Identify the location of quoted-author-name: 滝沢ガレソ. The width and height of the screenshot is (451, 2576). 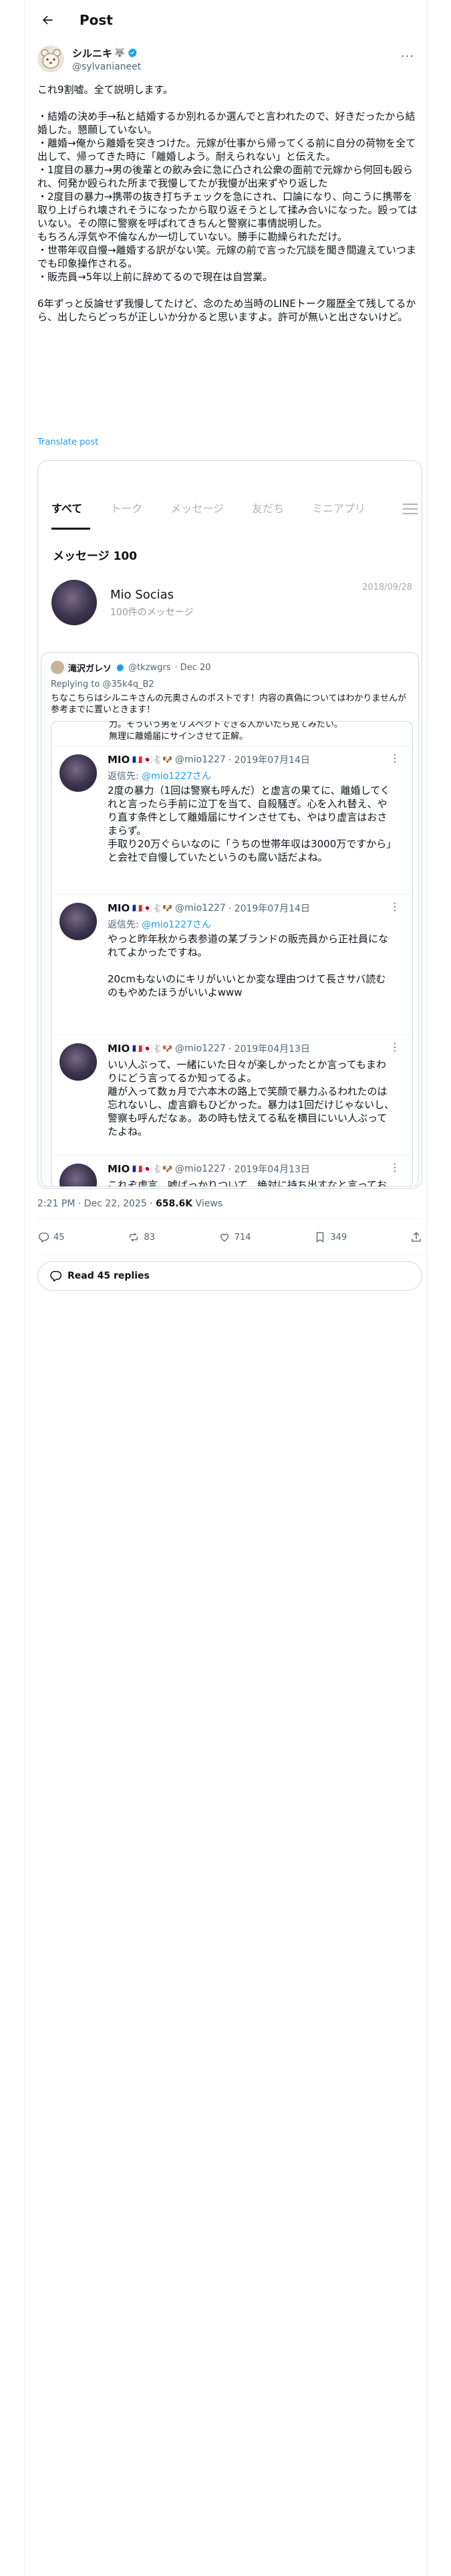
(90, 669).